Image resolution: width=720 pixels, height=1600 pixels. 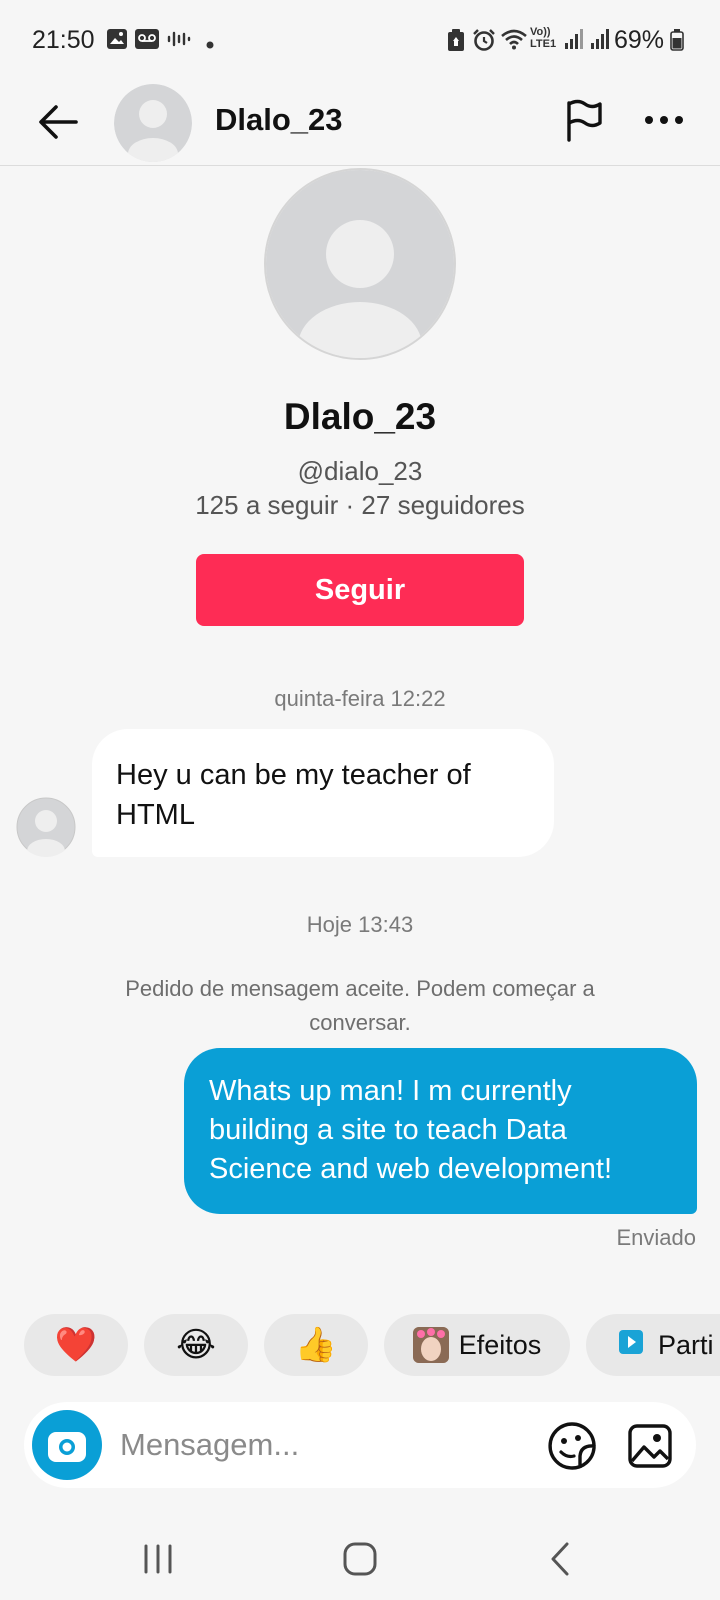 What do you see at coordinates (656, 1237) in the screenshot?
I see `sent-status: Enviado` at bounding box center [656, 1237].